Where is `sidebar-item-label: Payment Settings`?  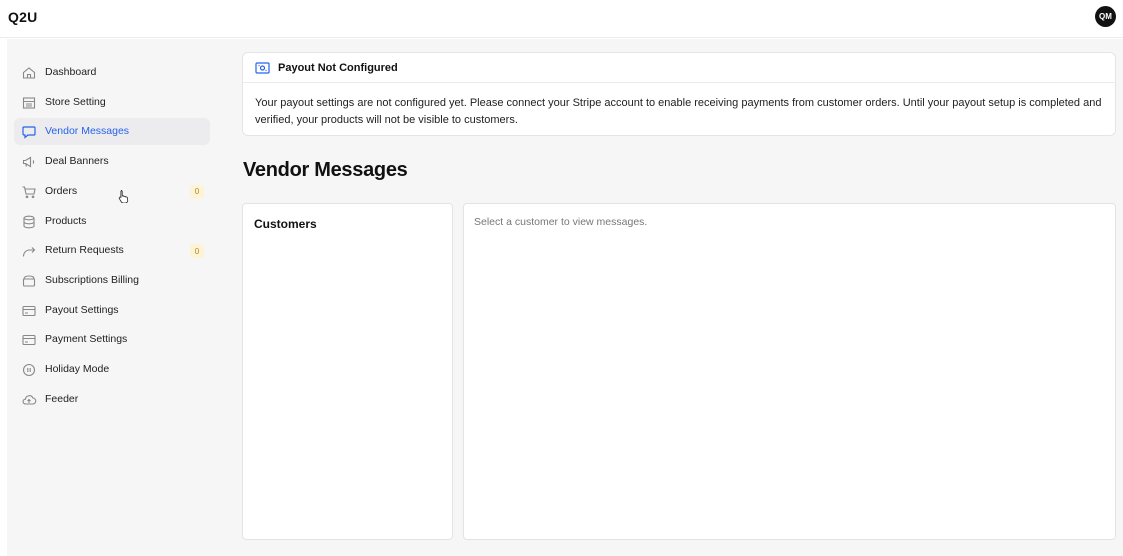
sidebar-item-label: Payment Settings is located at coordinates (86, 339).